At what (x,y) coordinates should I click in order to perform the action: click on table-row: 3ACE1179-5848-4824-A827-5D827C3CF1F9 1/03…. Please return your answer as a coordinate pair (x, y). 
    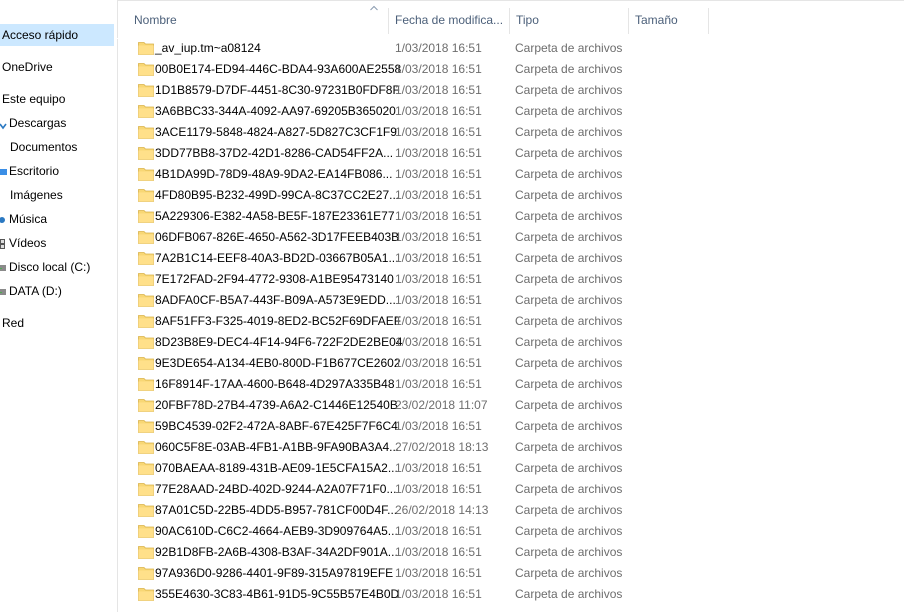
    Looking at the image, I should click on (510, 132).